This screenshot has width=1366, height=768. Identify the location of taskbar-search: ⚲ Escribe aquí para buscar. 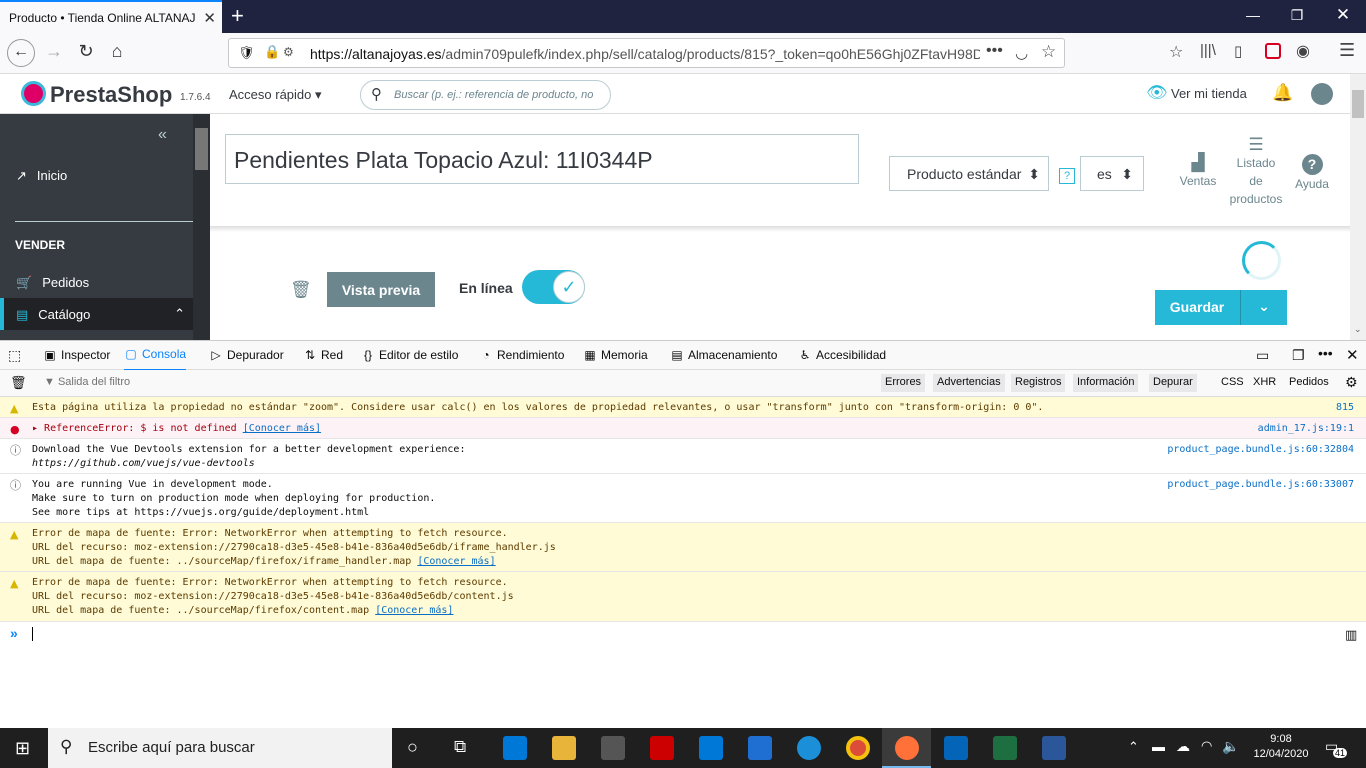
(220, 748).